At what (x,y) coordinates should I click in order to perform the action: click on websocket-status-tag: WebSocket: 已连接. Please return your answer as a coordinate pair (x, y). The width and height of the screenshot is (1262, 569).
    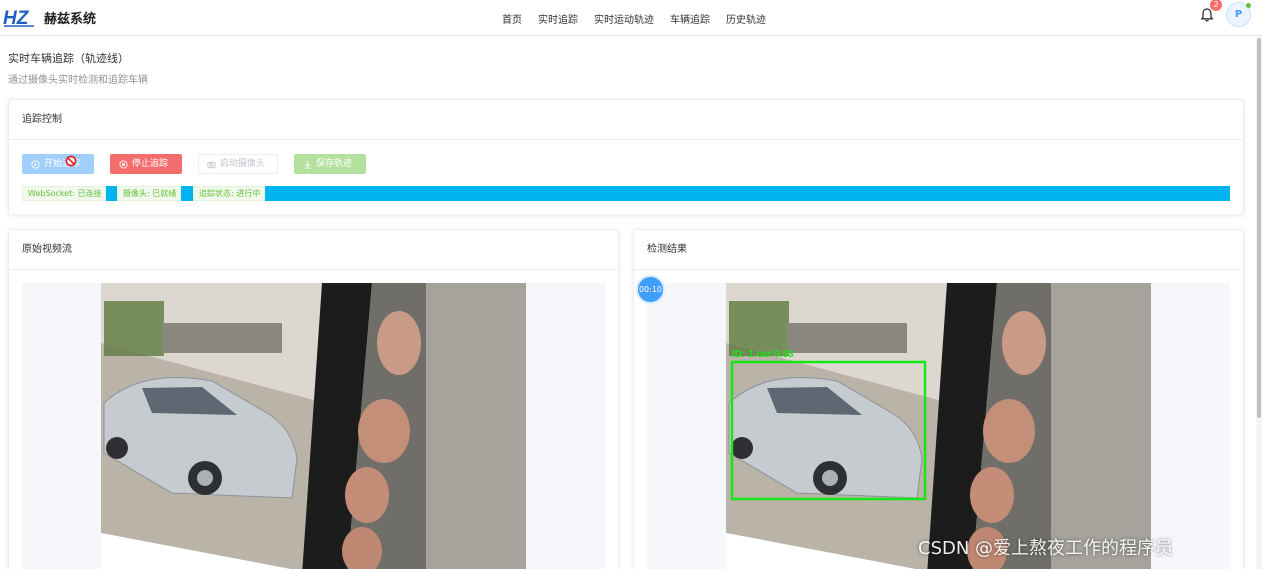
    Looking at the image, I should click on (64, 193).